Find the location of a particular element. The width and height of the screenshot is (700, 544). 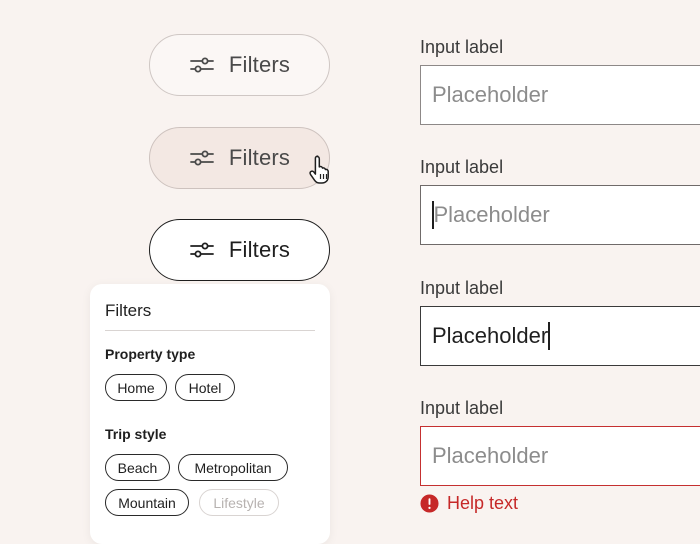

error-help-text: Help text is located at coordinates (469, 503).